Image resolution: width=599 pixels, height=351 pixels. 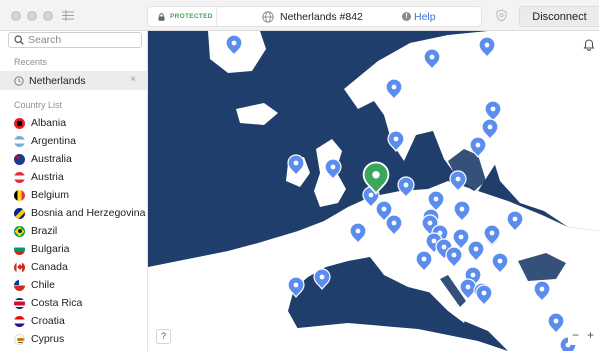 I want to click on country-list-heading: Country List, so click(x=38, y=105).